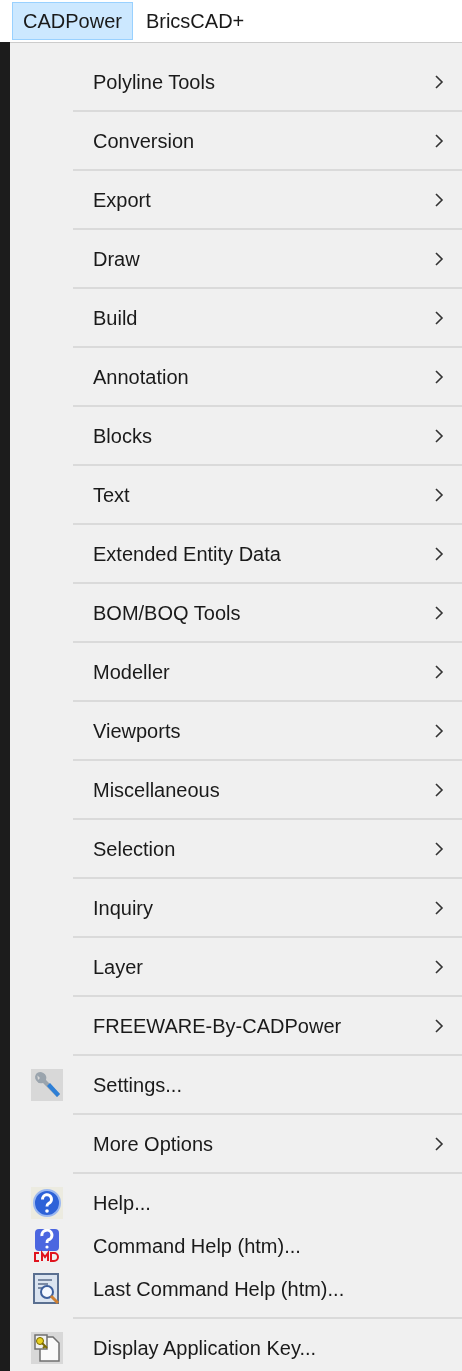 This screenshot has height=1371, width=462. What do you see at coordinates (236, 140) in the screenshot?
I see `menu-item: Conversion` at bounding box center [236, 140].